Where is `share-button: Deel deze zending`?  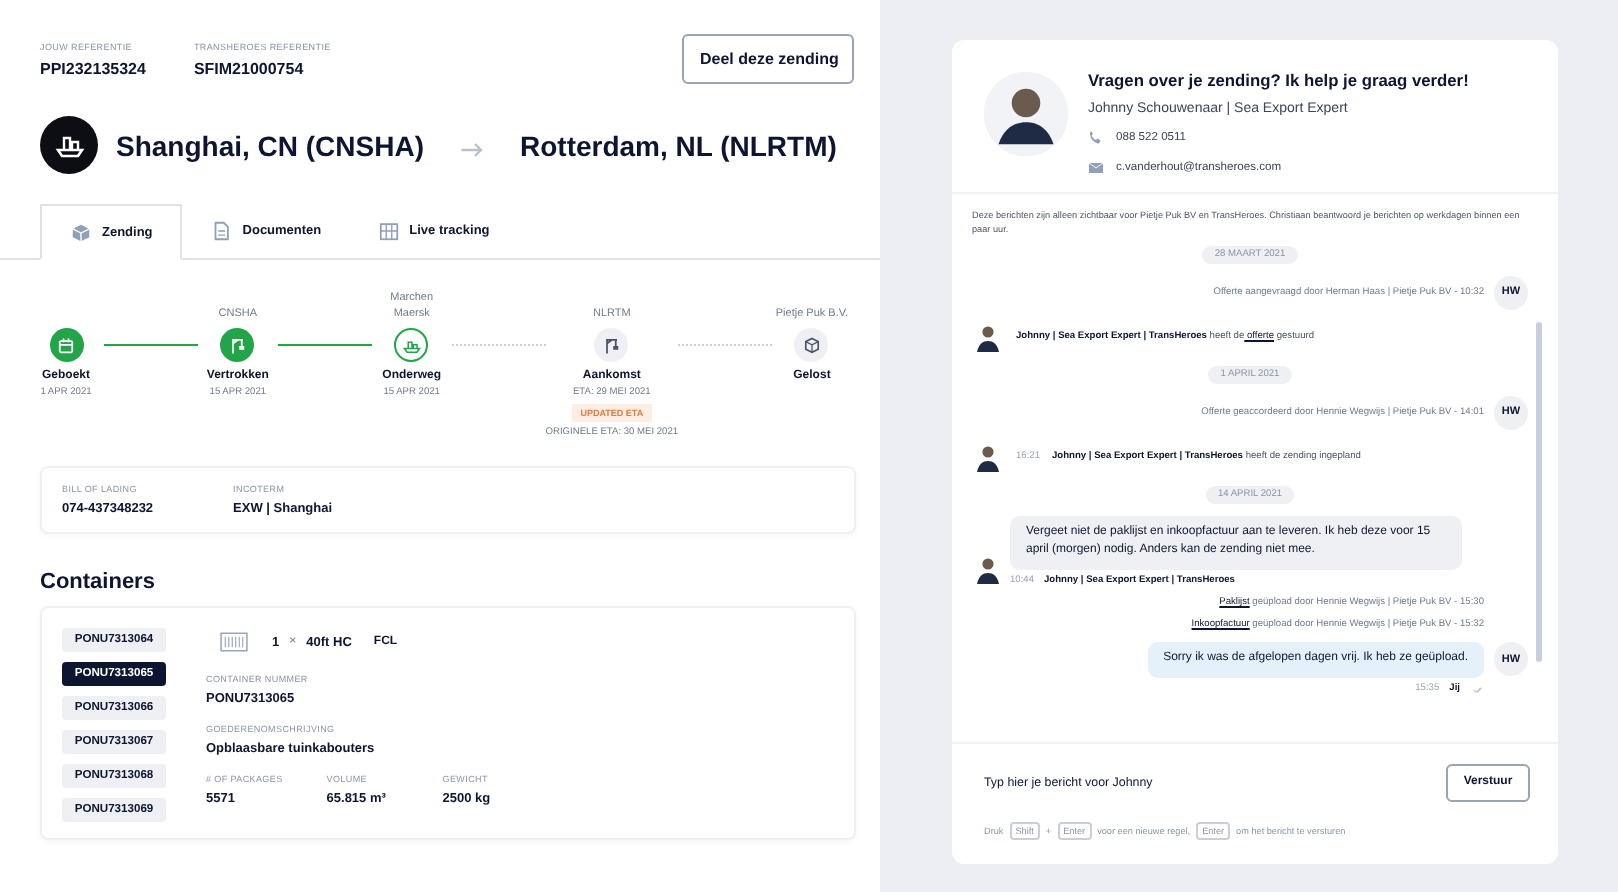 share-button: Deel deze zending is located at coordinates (768, 59).